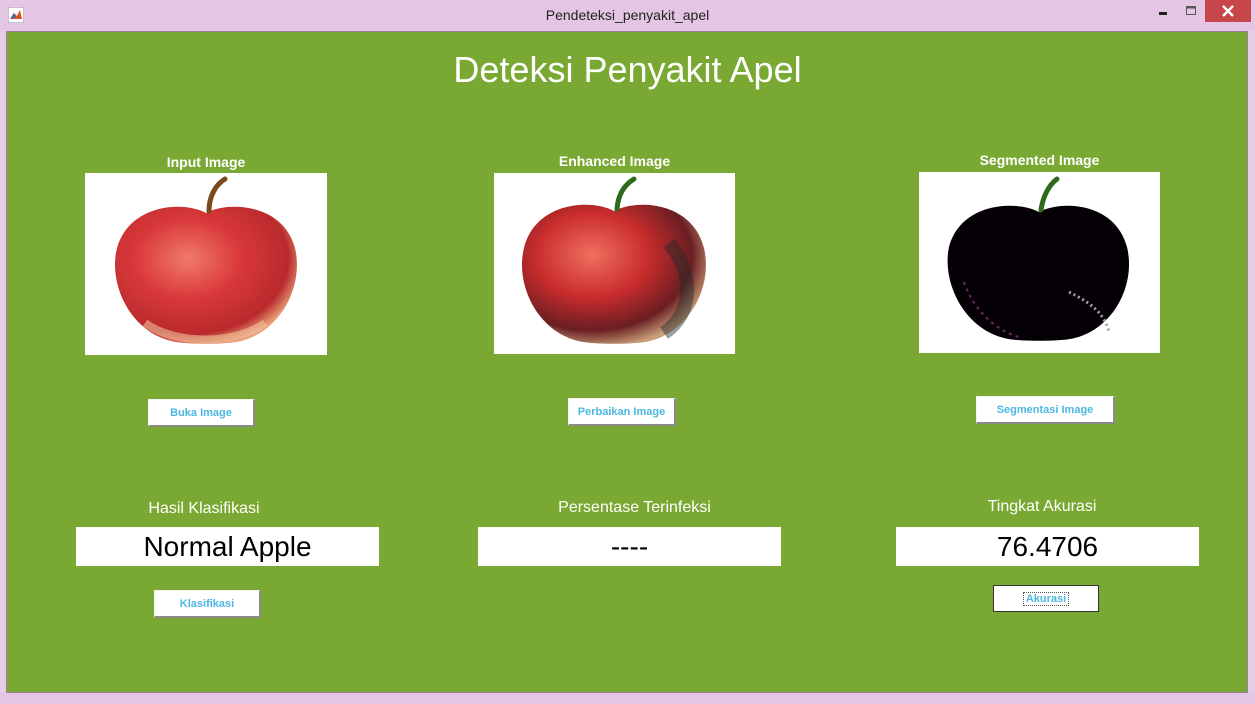  I want to click on enhanced-image-axes, so click(614, 263).